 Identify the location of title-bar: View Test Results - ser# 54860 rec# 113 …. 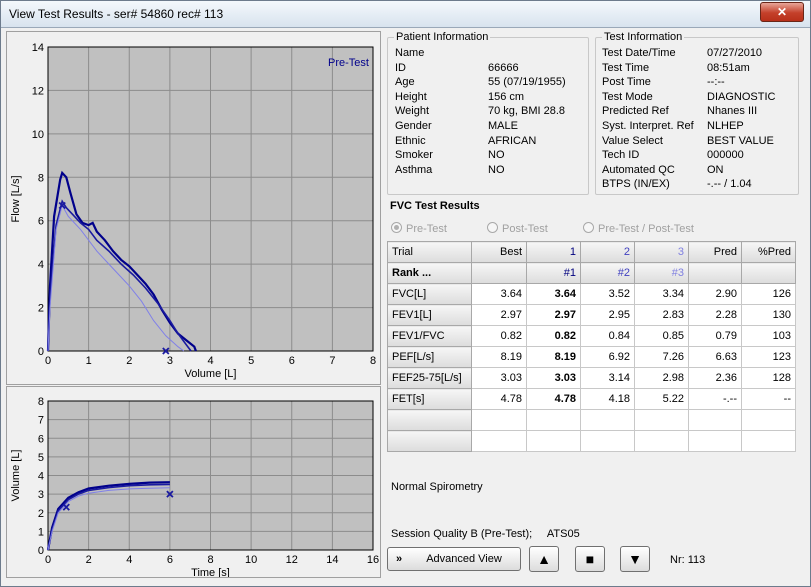
(405, 14).